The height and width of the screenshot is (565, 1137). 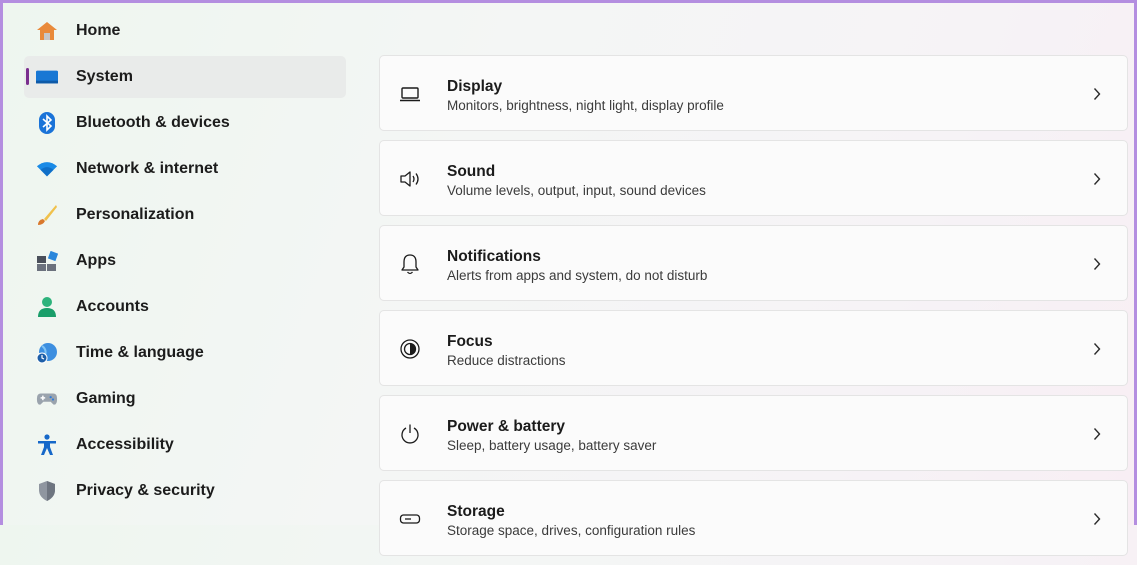 What do you see at coordinates (47, 77) in the screenshot?
I see `system-icon` at bounding box center [47, 77].